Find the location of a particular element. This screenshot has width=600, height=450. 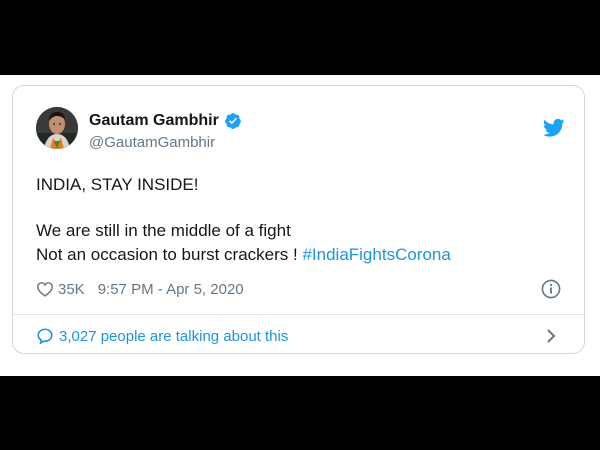

conversation-link: 3,027 people are talking about this is located at coordinates (162, 336).